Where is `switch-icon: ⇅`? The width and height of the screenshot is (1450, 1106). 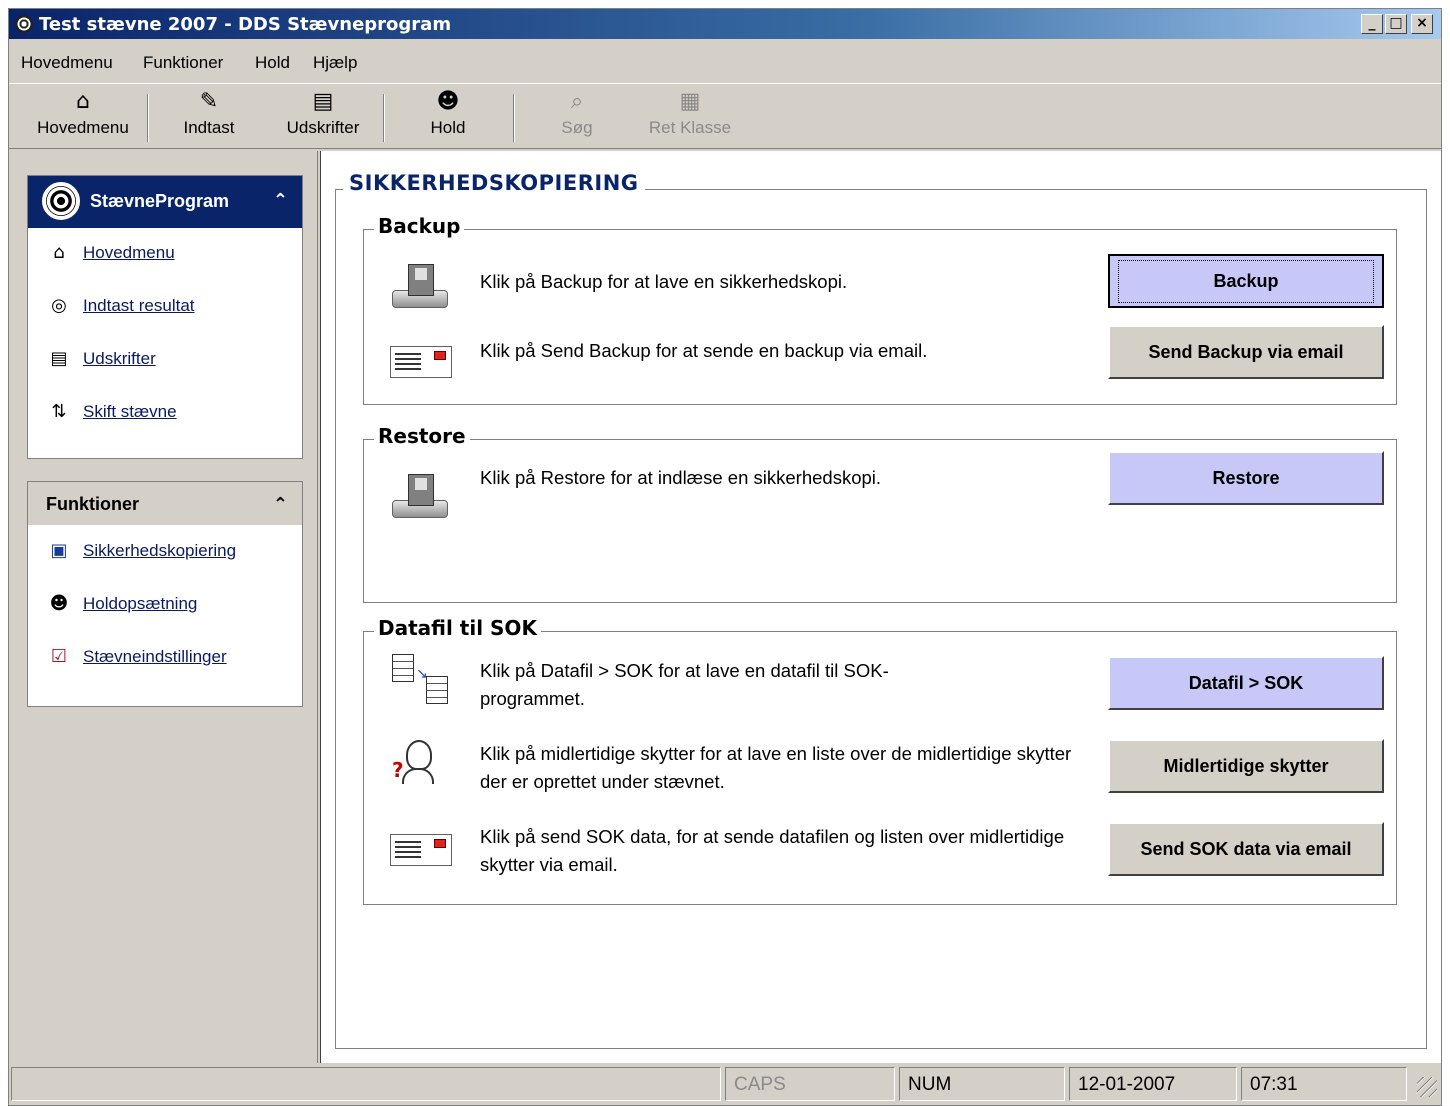
switch-icon: ⇅ is located at coordinates (59, 411).